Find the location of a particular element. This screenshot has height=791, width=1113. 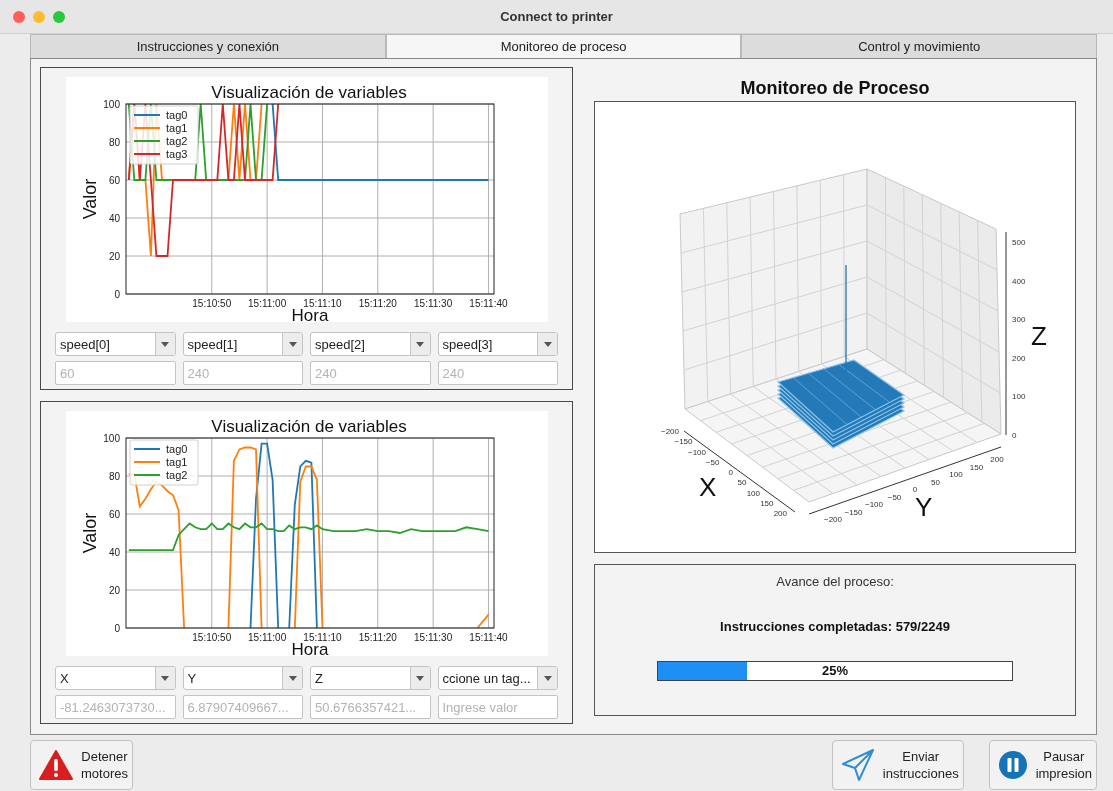

zoom-button is located at coordinates (59, 16).